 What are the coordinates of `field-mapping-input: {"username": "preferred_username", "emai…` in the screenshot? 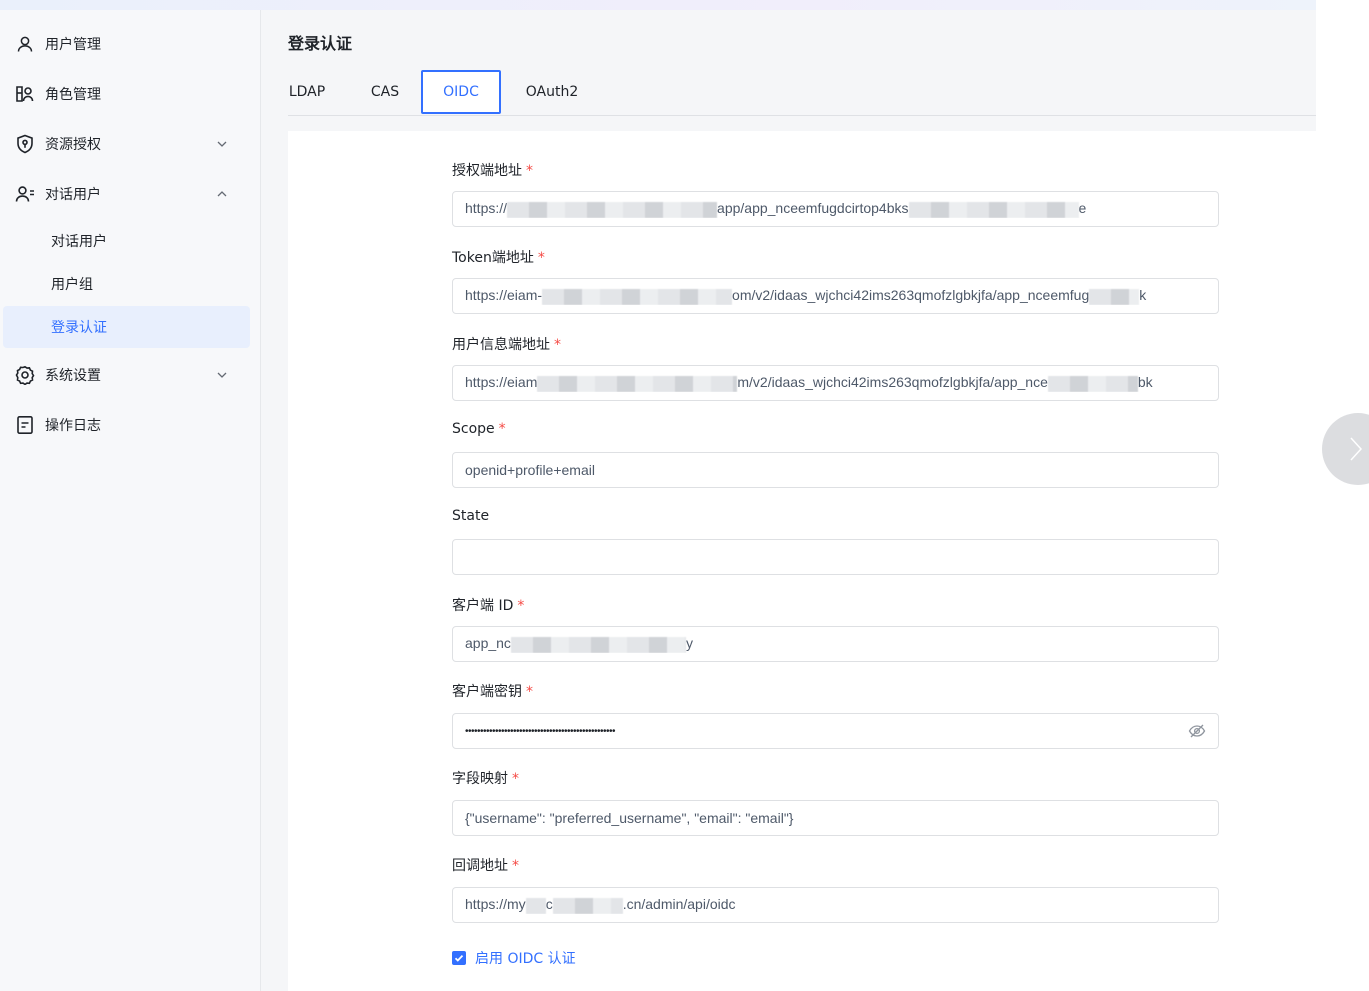 It's located at (835, 818).